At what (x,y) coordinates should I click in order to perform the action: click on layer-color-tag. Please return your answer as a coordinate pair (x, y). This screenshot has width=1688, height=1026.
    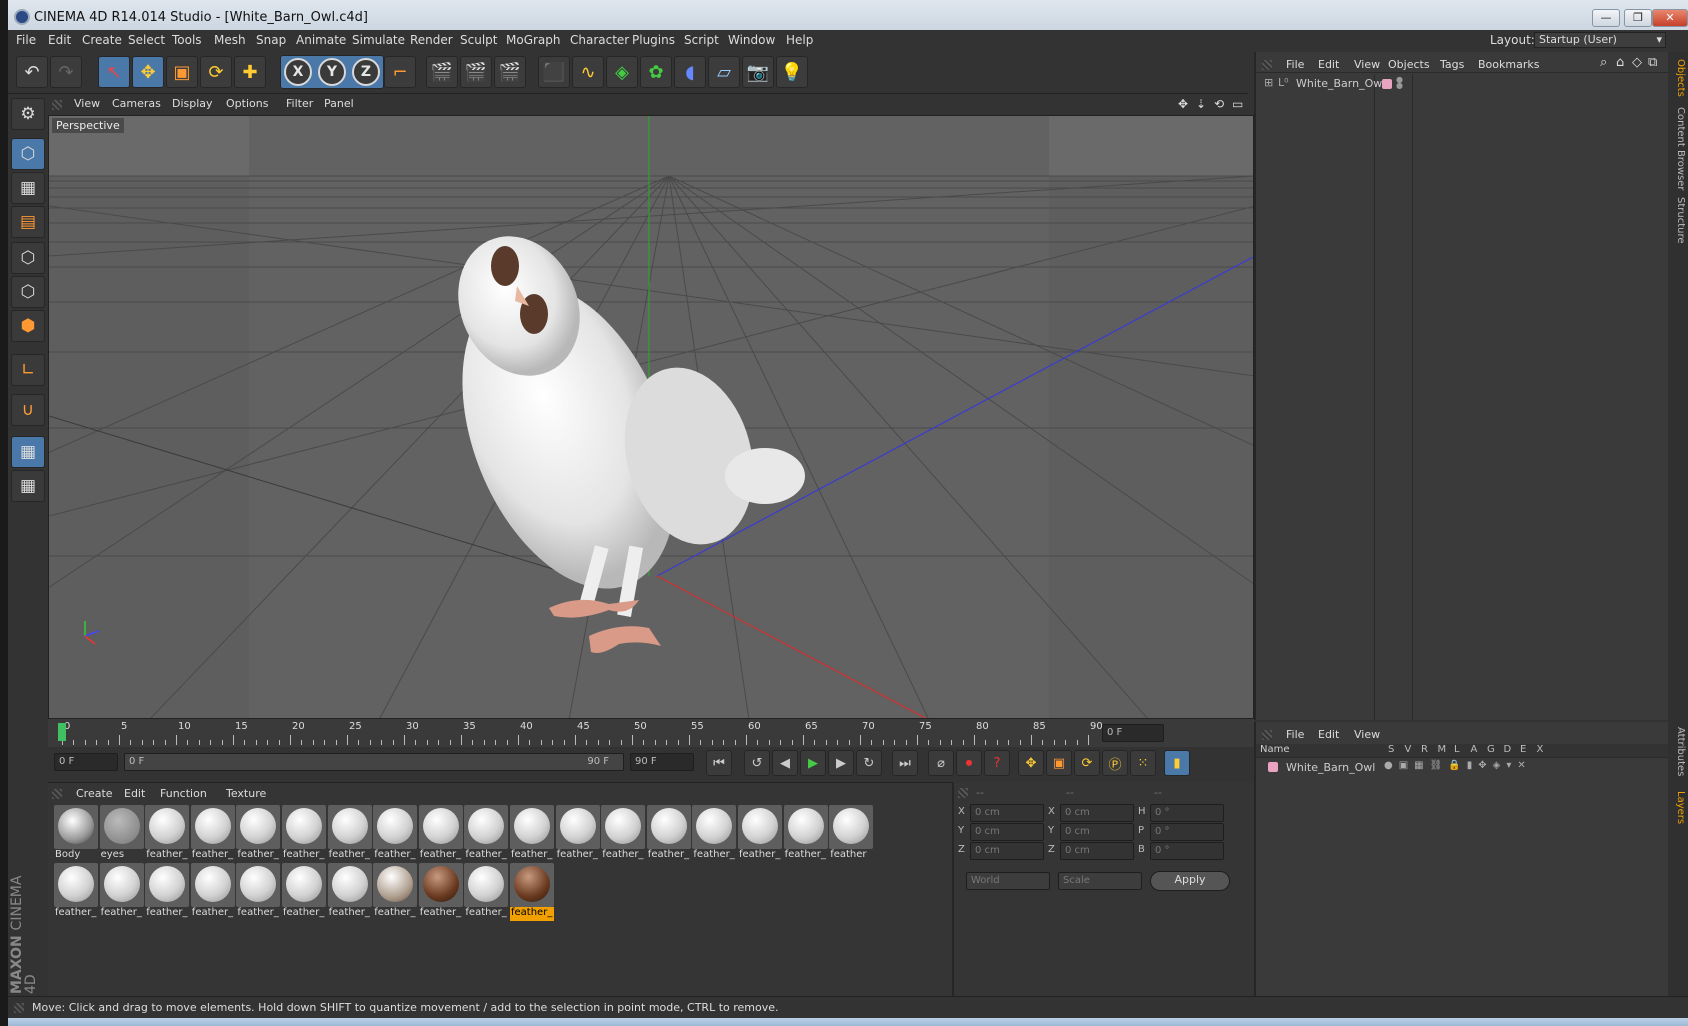
    Looking at the image, I should click on (1387, 84).